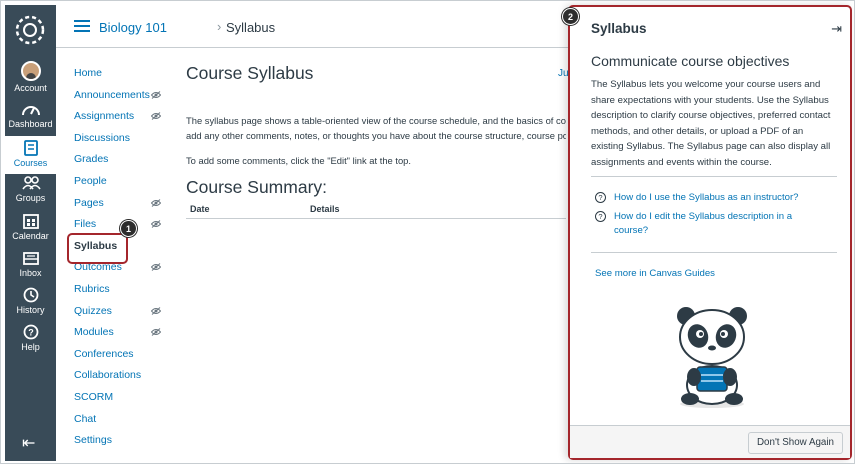 Image resolution: width=855 pixels, height=464 pixels. I want to click on breadcrumb-course: Biology 101, so click(133, 27).